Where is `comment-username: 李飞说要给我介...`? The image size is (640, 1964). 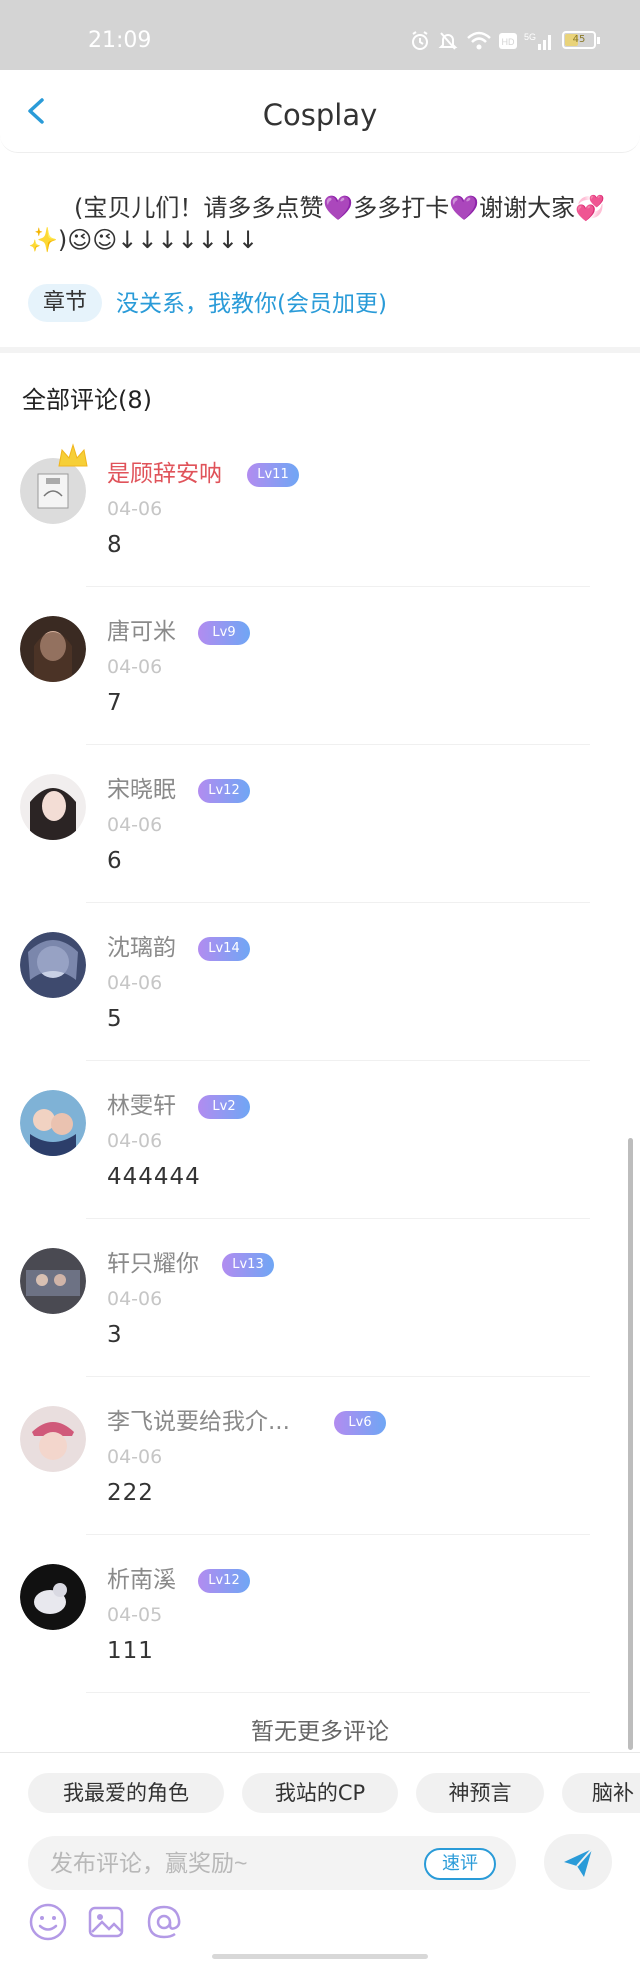
comment-username: 李飞说要给我介... is located at coordinates (198, 1422).